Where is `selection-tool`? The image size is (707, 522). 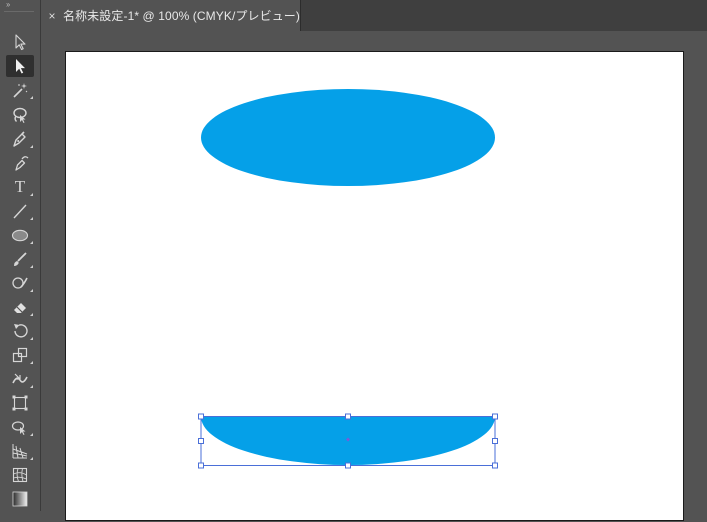 selection-tool is located at coordinates (20, 42).